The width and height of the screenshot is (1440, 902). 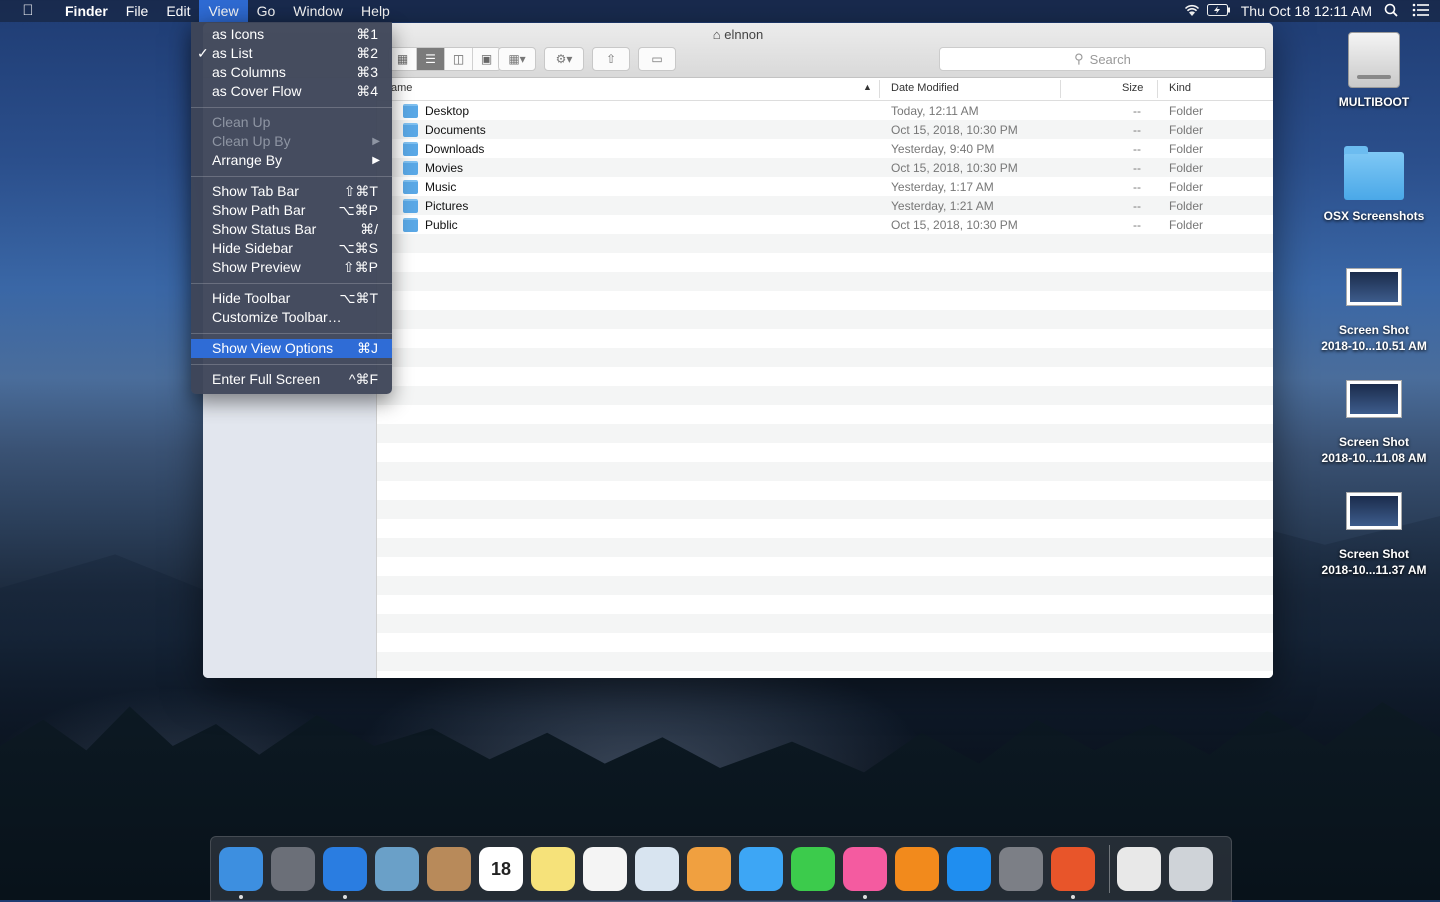 I want to click on mail-icon, so click(x=397, y=869).